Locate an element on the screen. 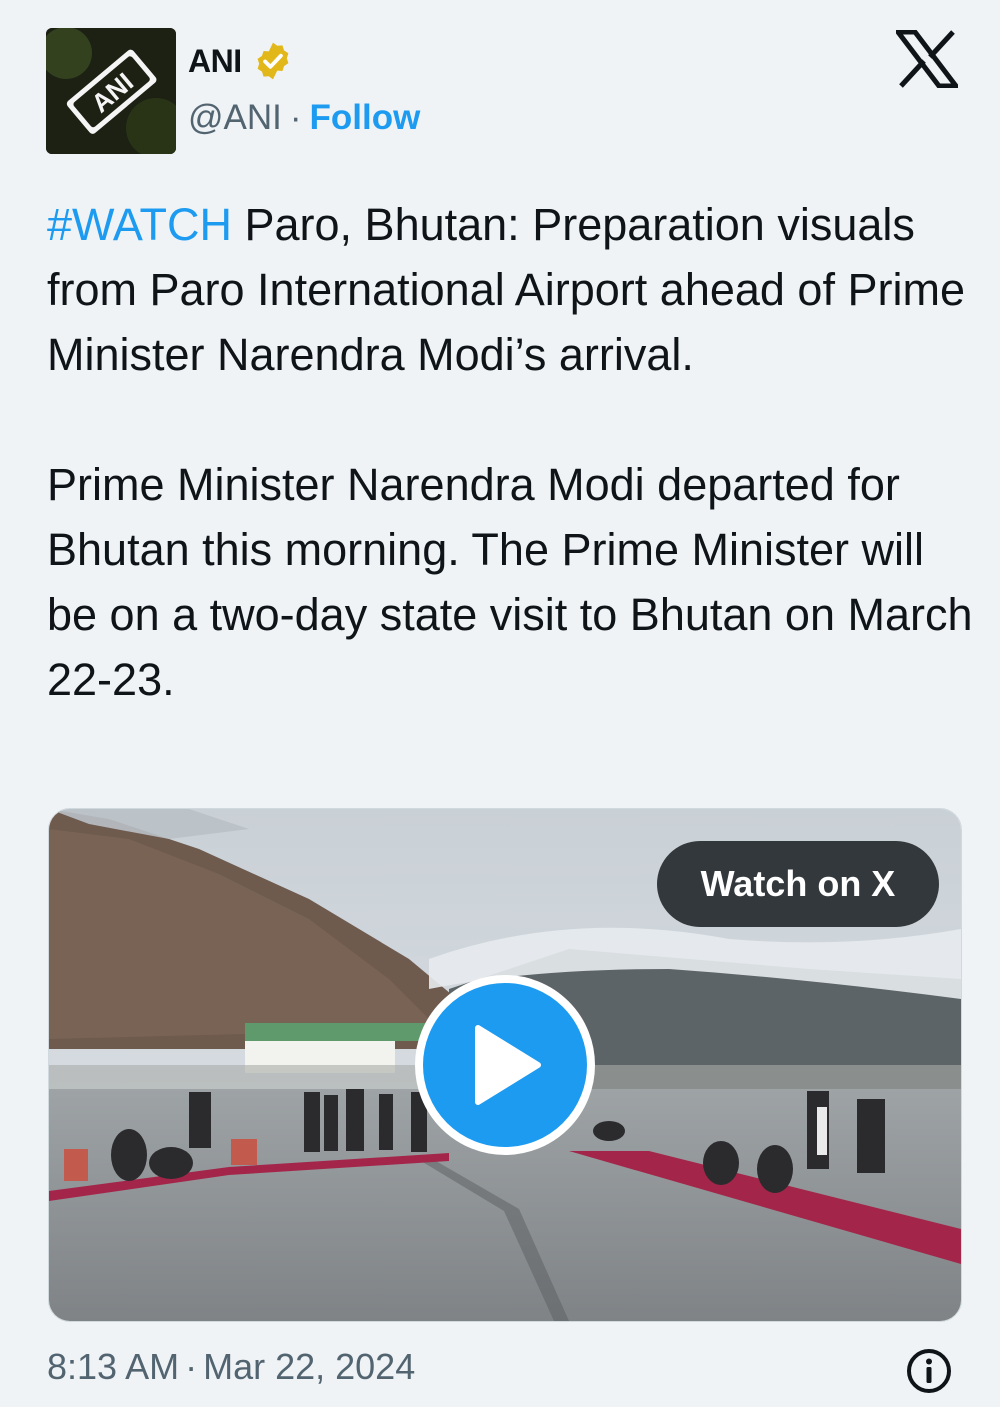 The image size is (1000, 1407). hashtag-link: #WATCH is located at coordinates (139, 224).